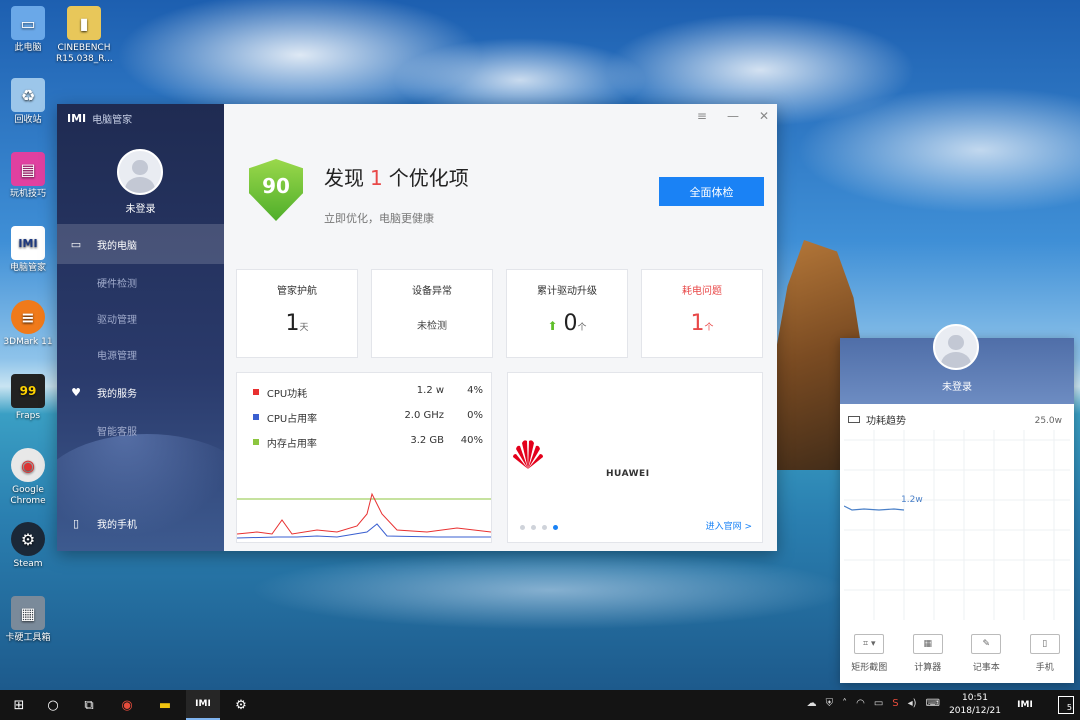  What do you see at coordinates (702, 116) in the screenshot?
I see `menu-icon: ≡` at bounding box center [702, 116].